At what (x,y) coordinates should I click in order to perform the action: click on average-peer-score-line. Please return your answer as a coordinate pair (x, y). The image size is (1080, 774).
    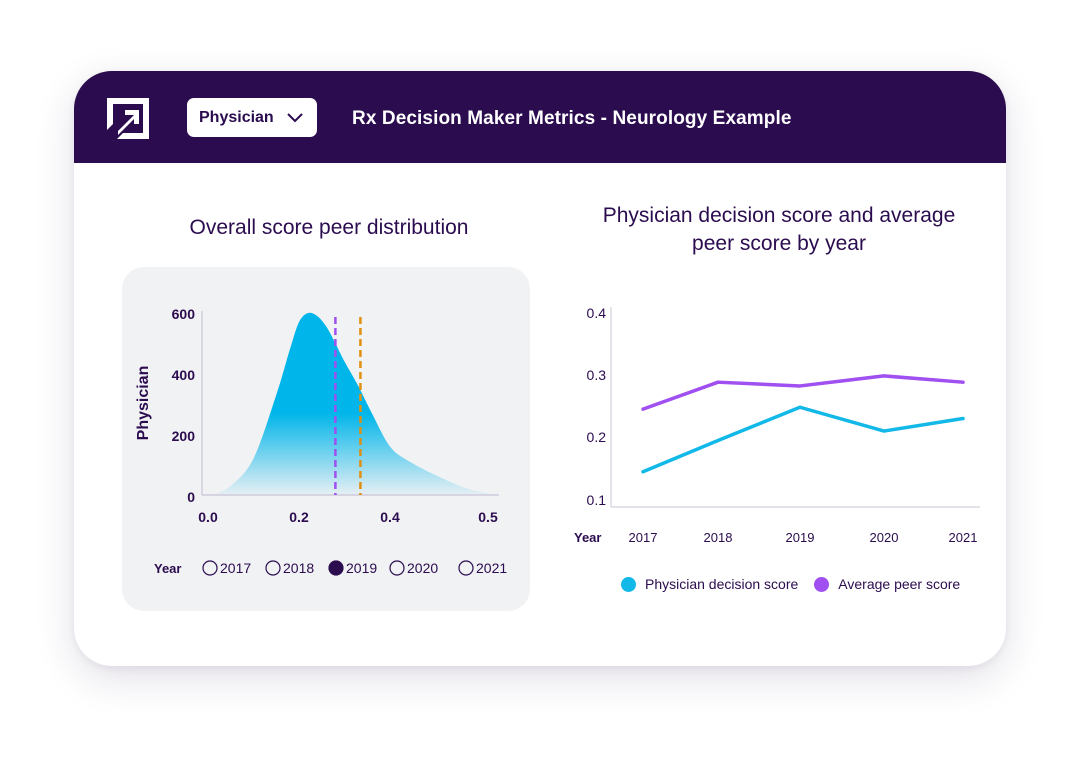
    Looking at the image, I should click on (803, 392).